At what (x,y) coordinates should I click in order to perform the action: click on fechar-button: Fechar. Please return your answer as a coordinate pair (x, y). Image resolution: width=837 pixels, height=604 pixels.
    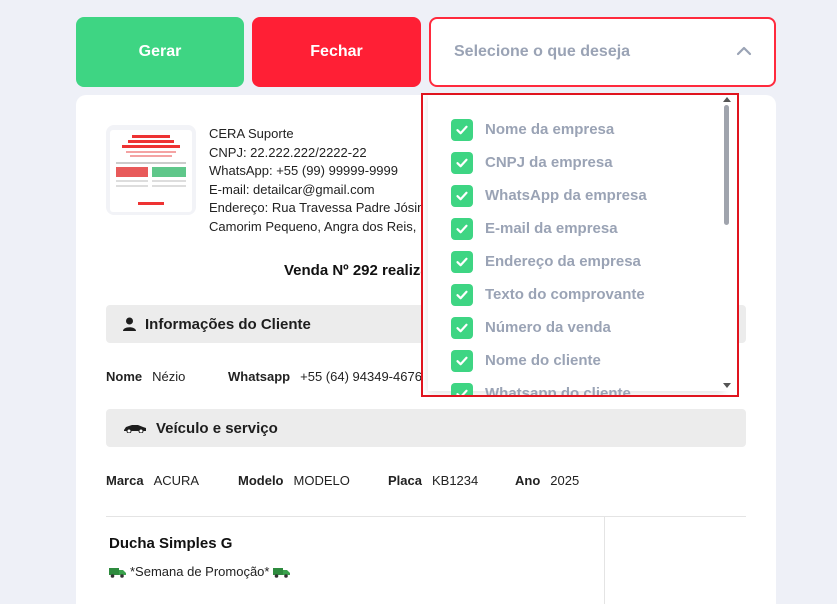
    Looking at the image, I should click on (336, 52).